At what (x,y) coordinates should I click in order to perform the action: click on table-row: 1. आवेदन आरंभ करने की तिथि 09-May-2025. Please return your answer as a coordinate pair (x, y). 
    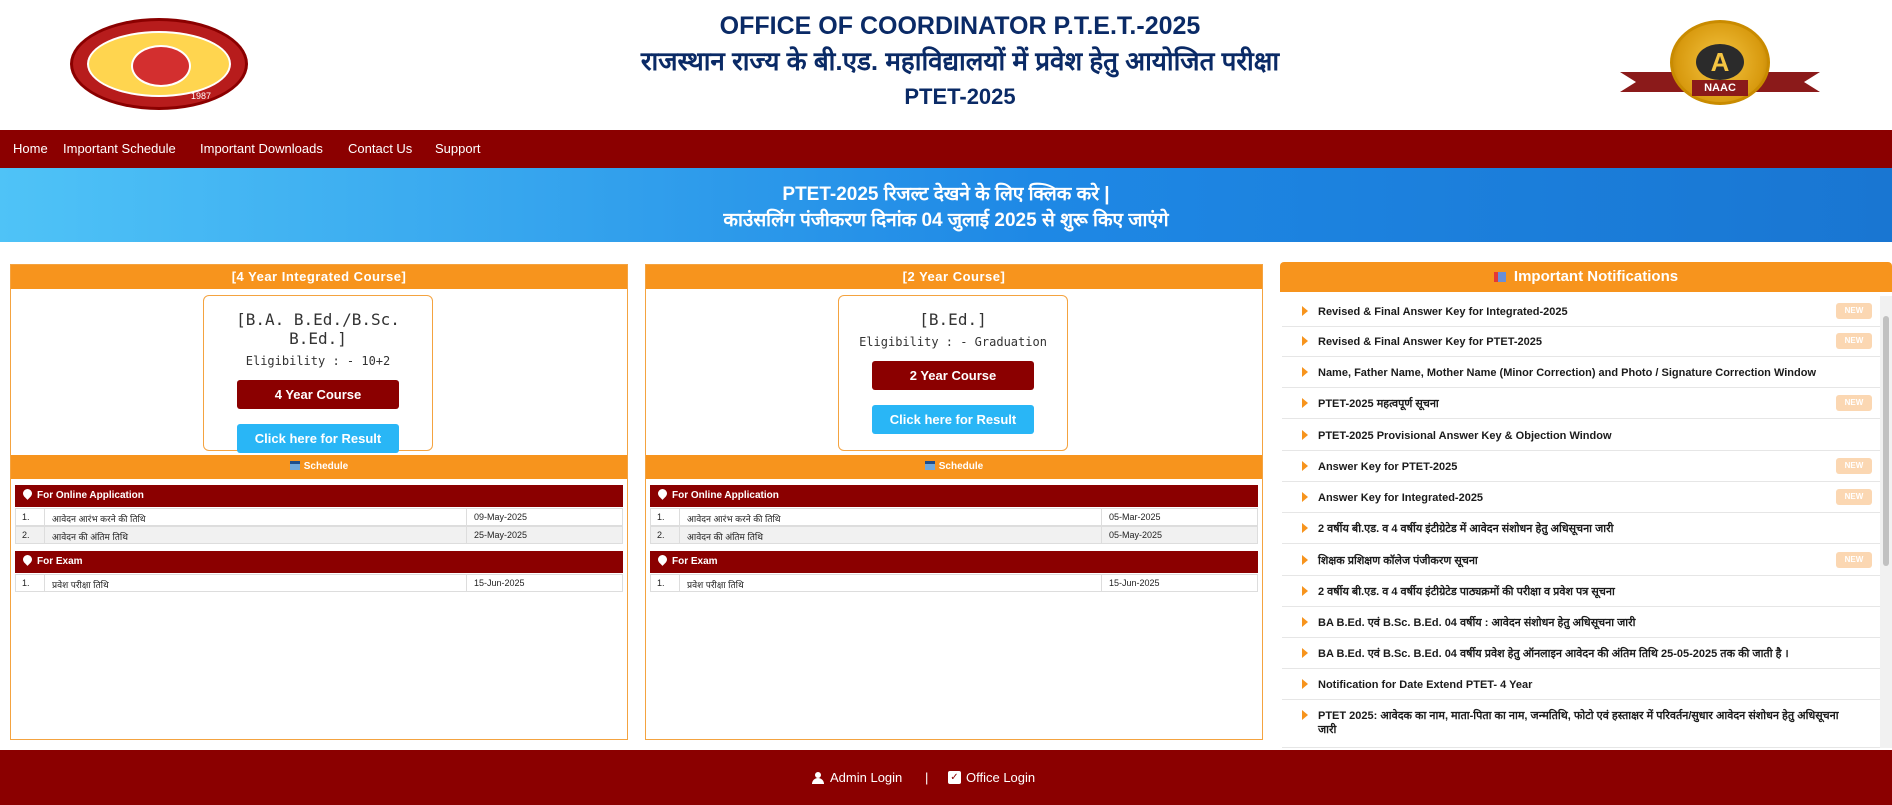
    Looking at the image, I should click on (319, 517).